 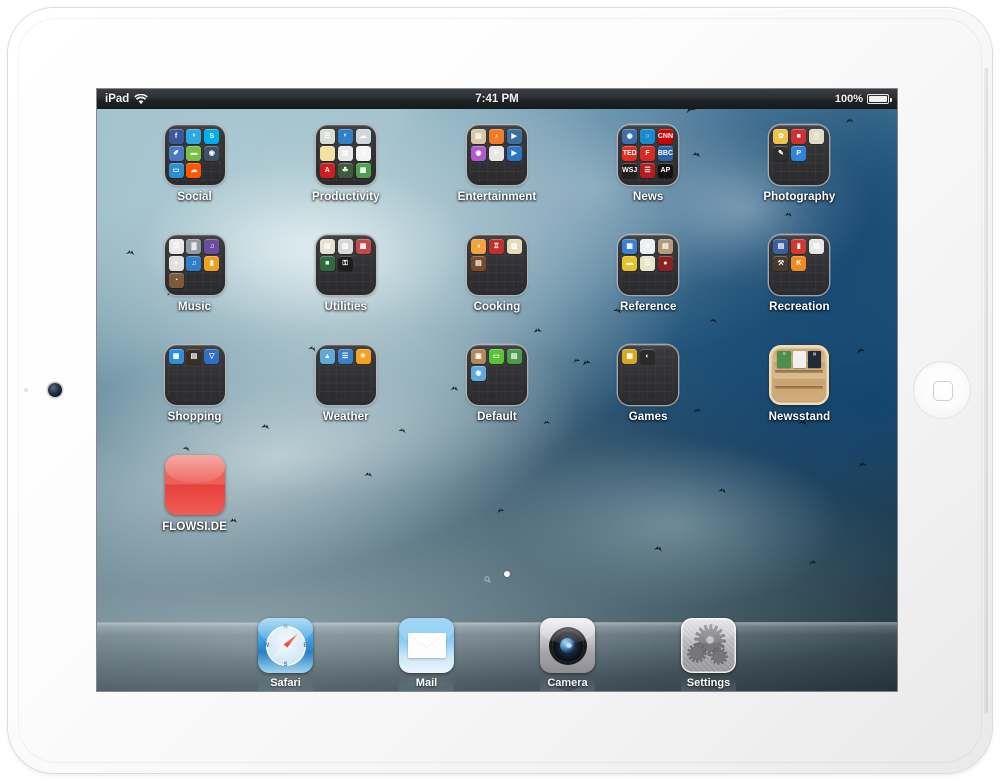 I want to click on folder-mini-grid: ▣ ▭ ▤ ◉, so click(x=496, y=365).